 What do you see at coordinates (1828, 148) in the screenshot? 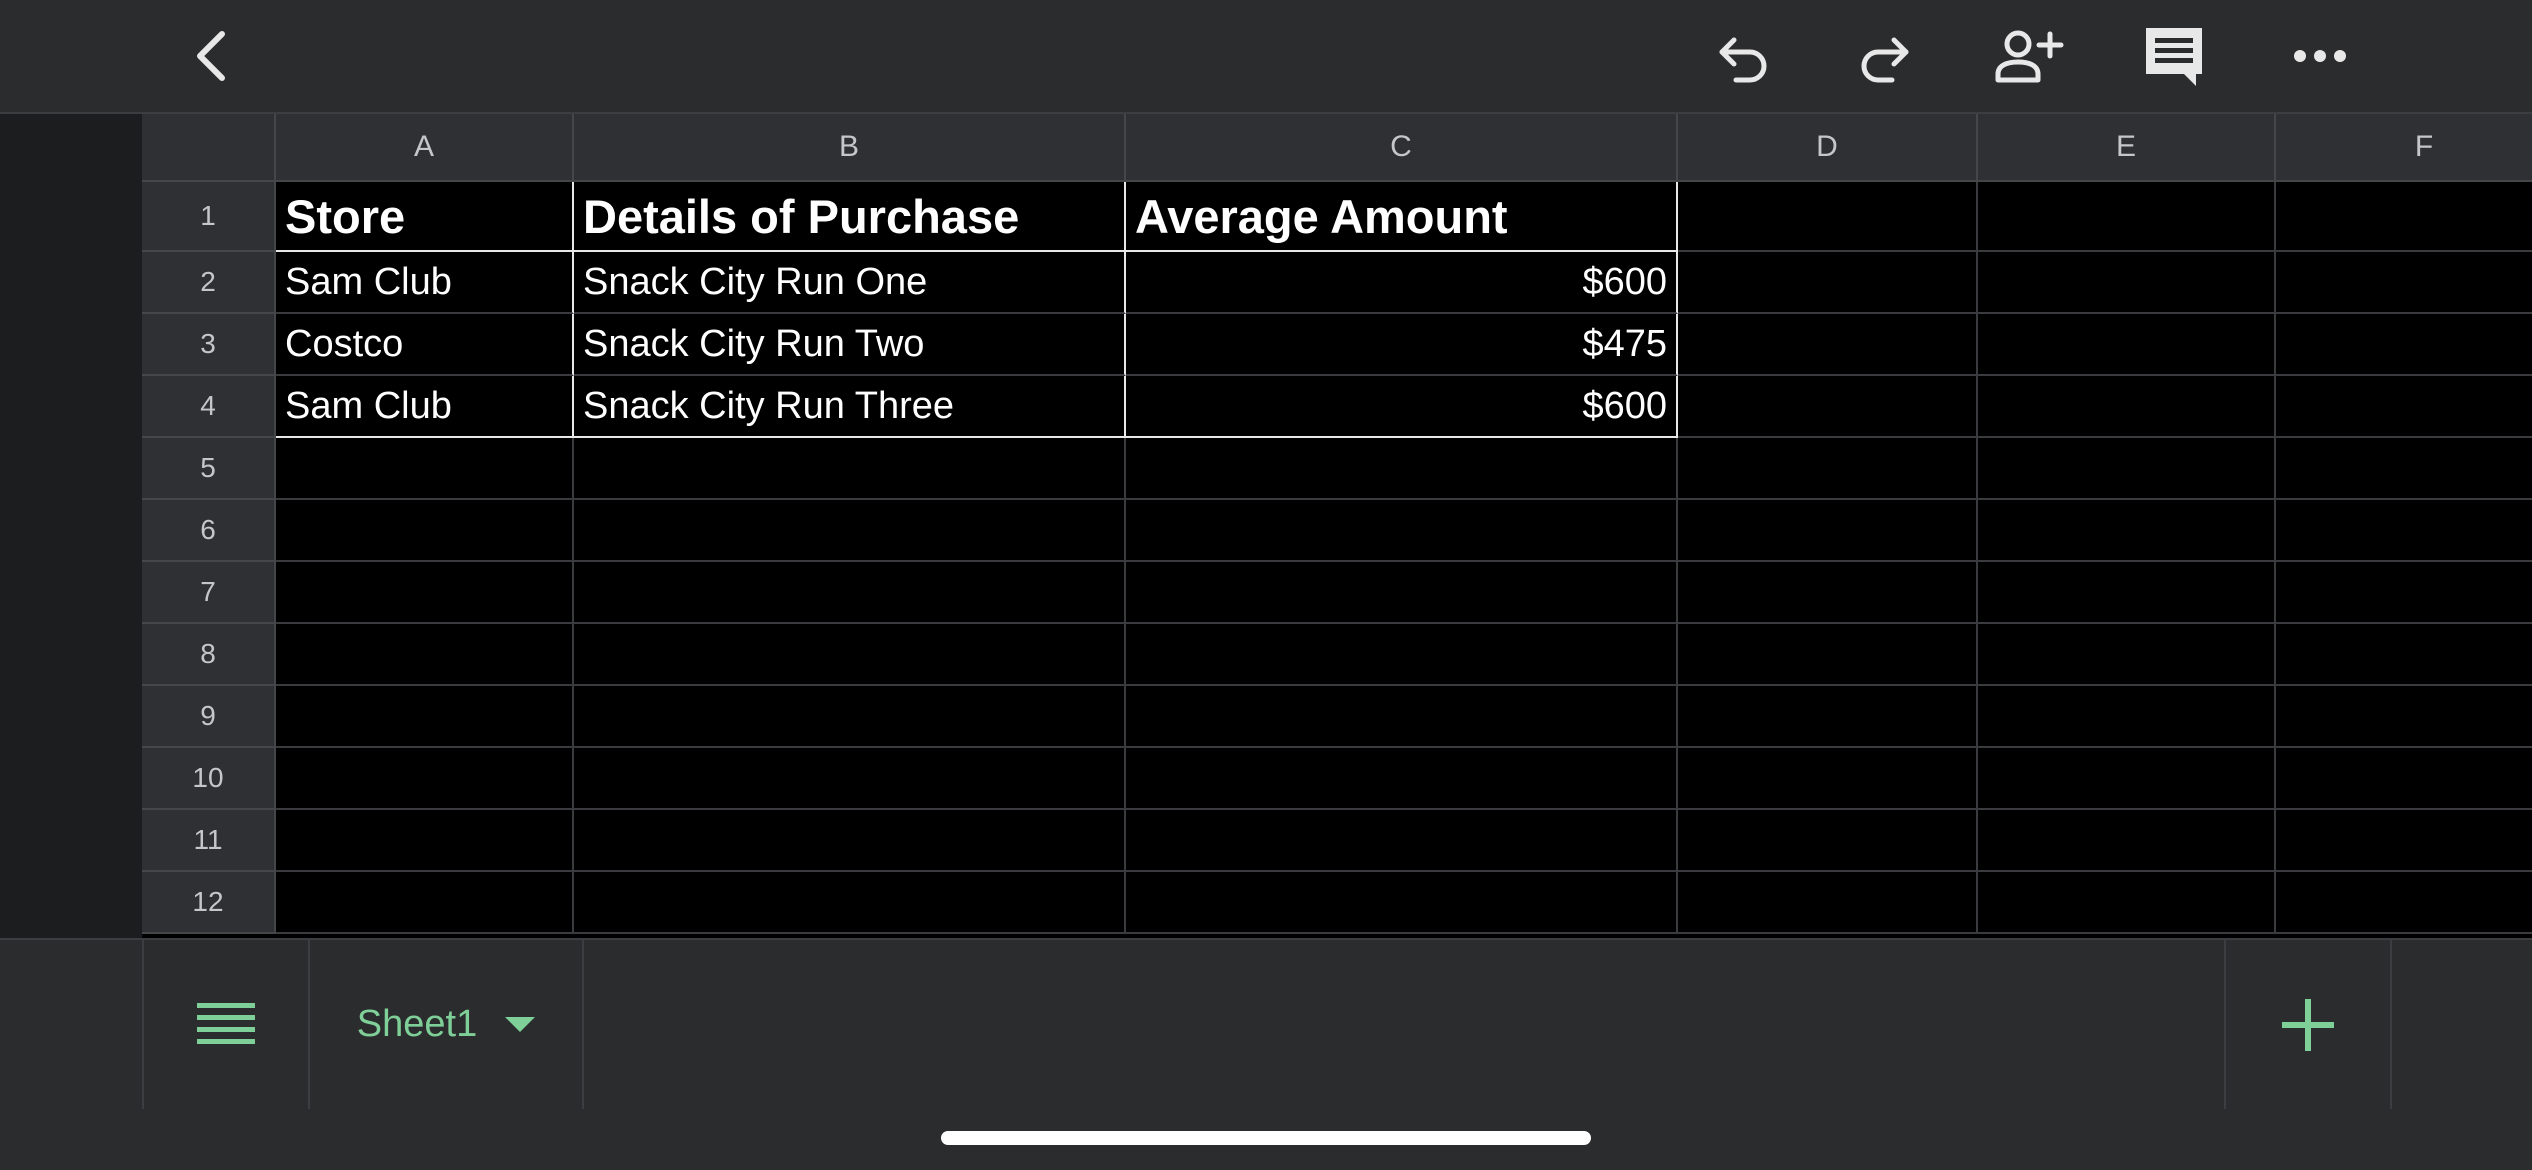
I see `column-header-d: D` at bounding box center [1828, 148].